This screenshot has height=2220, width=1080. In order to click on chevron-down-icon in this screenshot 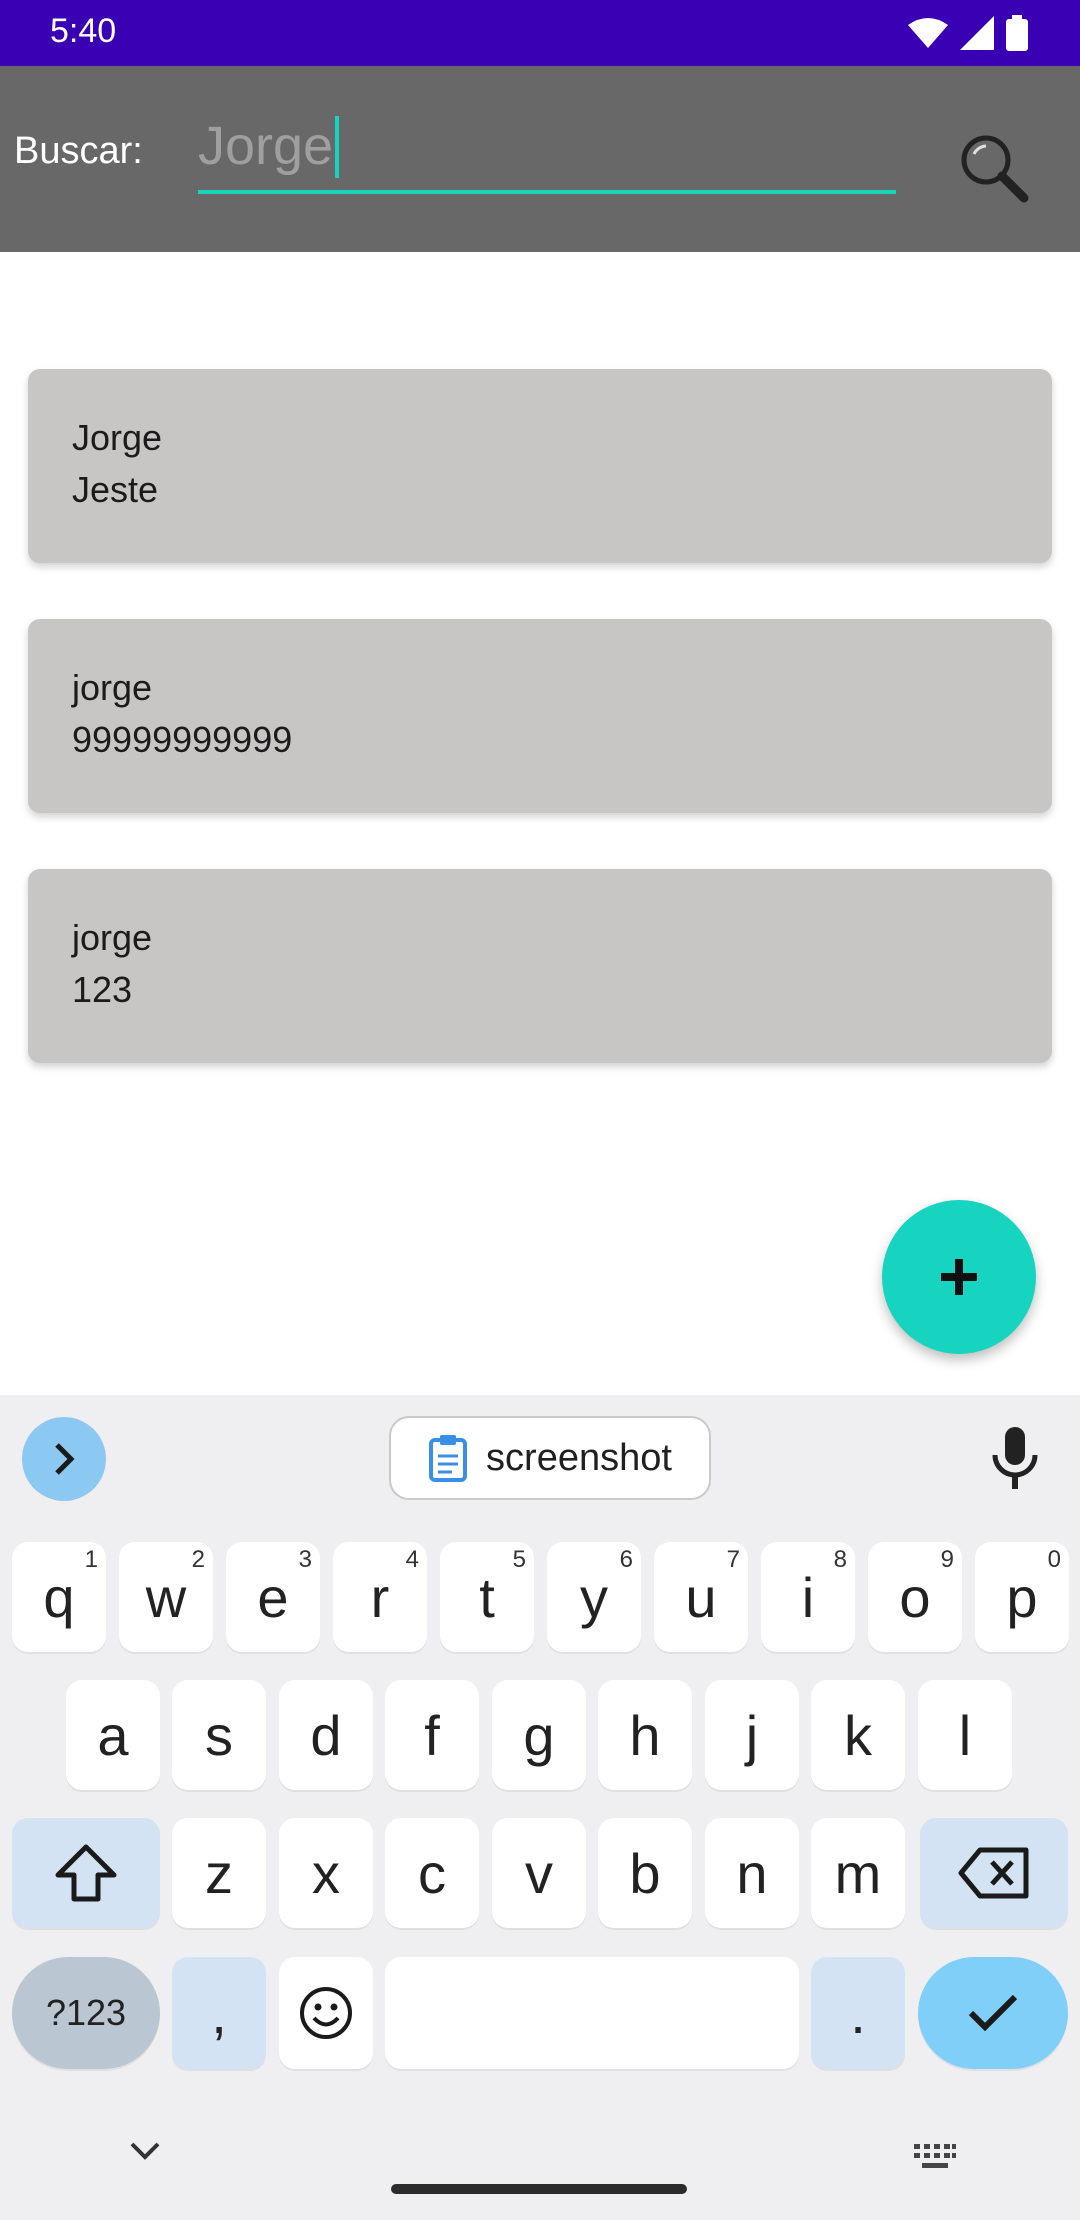, I will do `click(145, 2151)`.